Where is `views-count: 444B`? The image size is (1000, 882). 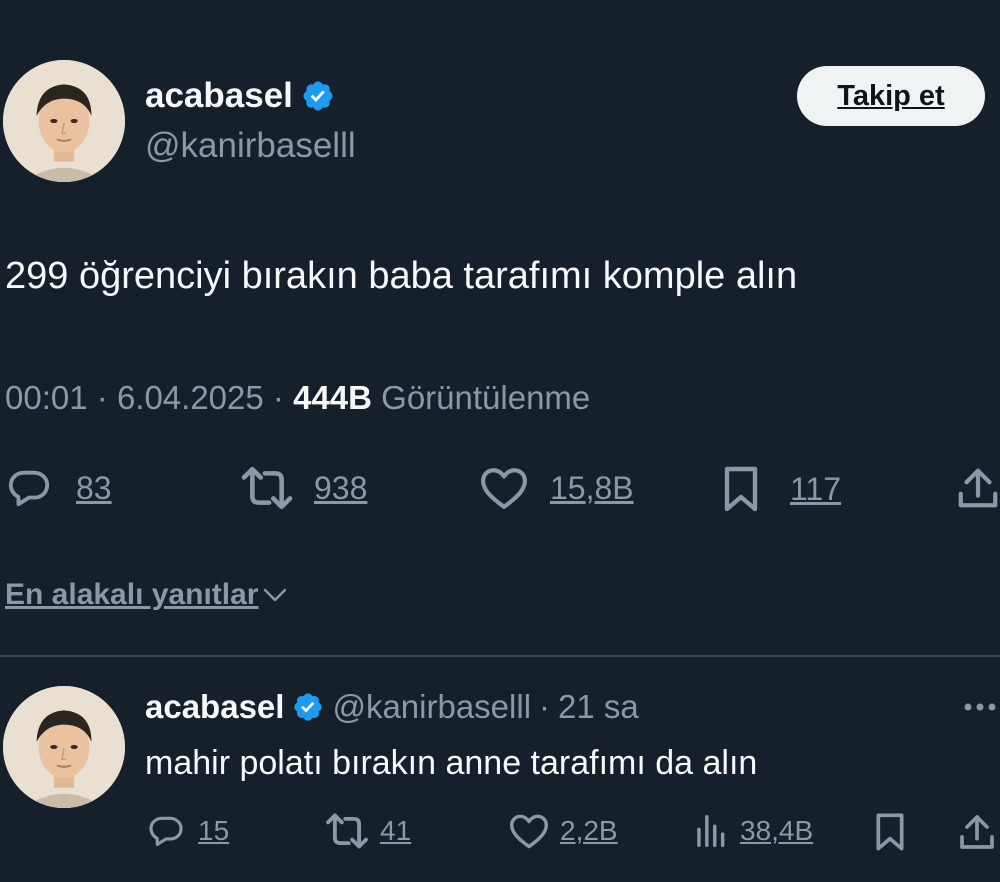 views-count: 444B is located at coordinates (332, 397).